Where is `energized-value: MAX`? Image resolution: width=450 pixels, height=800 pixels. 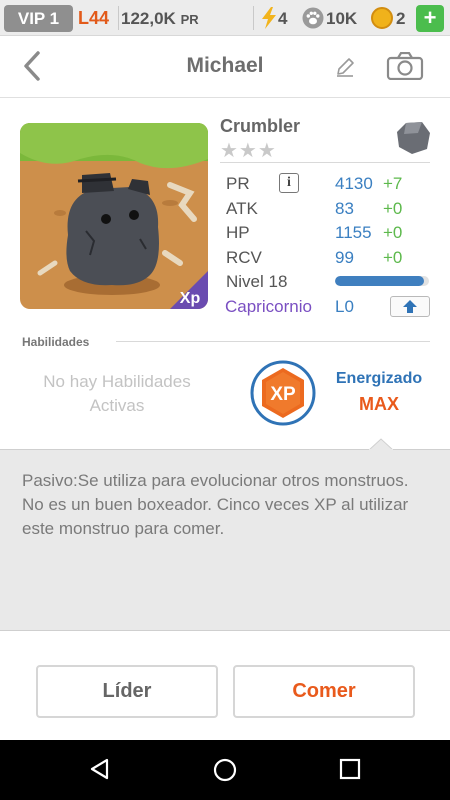 energized-value: MAX is located at coordinates (379, 404).